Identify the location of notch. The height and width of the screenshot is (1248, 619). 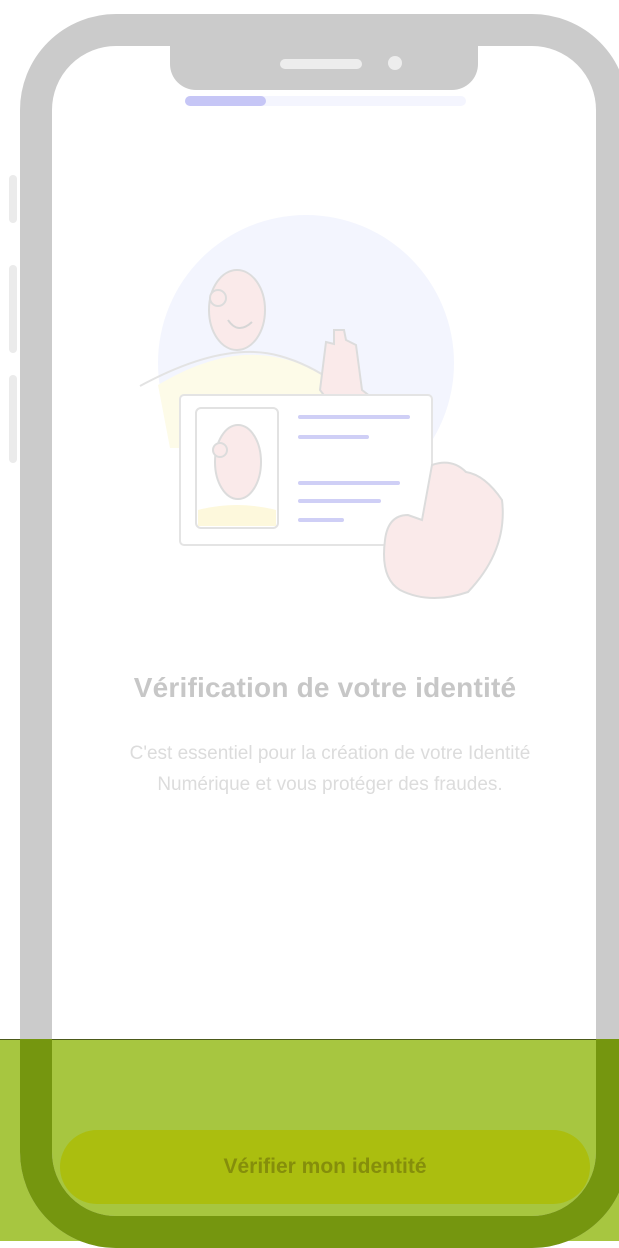
(324, 67).